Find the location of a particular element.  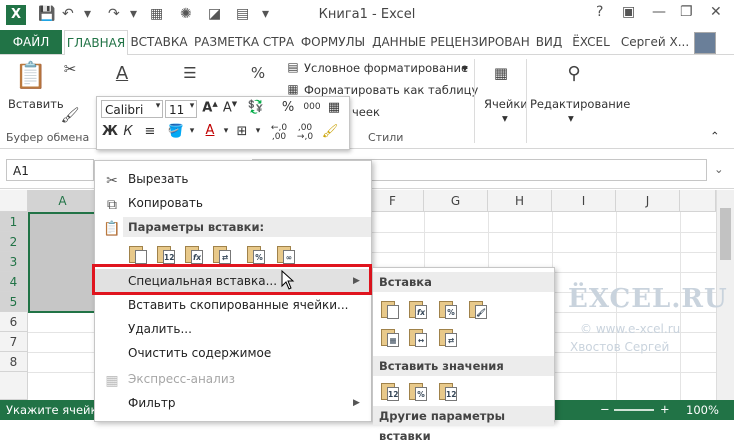

increase-decimal-icon: ←,0,00 is located at coordinates (279, 133).